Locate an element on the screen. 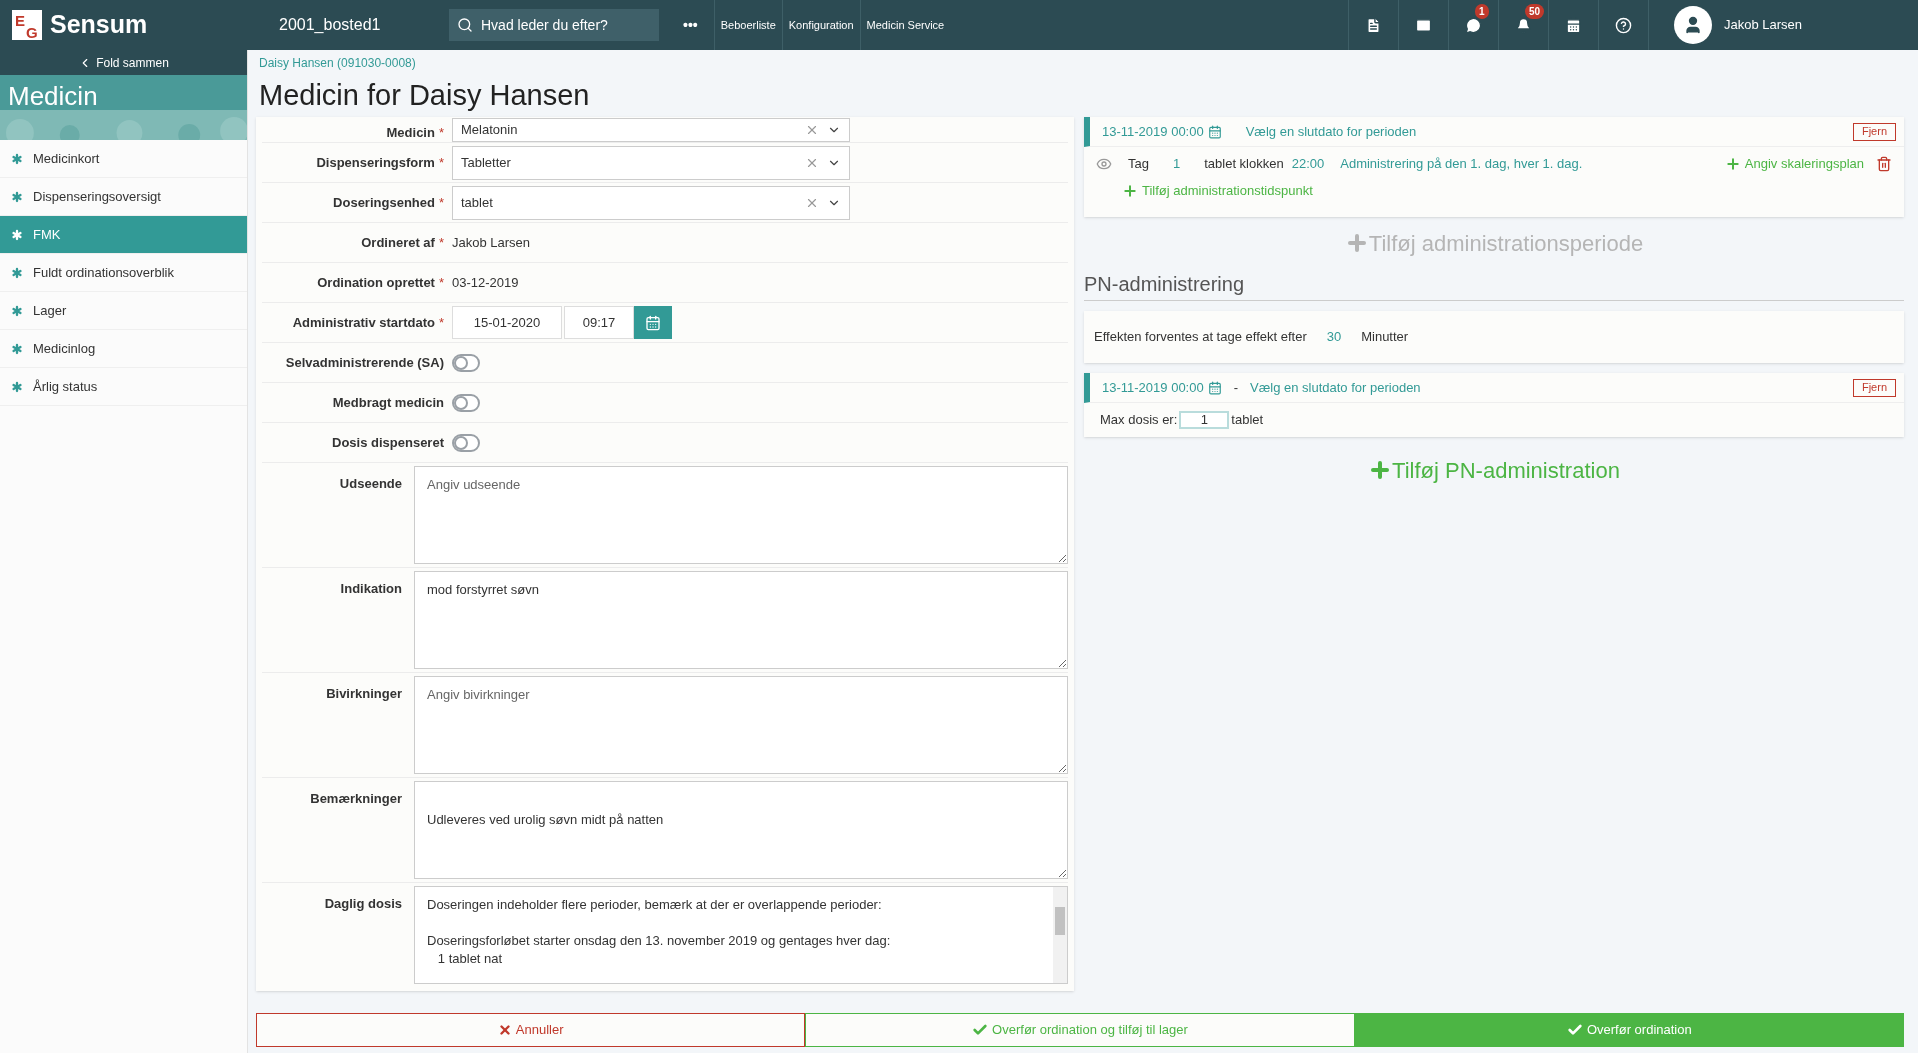 This screenshot has width=1918, height=1053. text-area: mod forstyrret søvn is located at coordinates (741, 620).